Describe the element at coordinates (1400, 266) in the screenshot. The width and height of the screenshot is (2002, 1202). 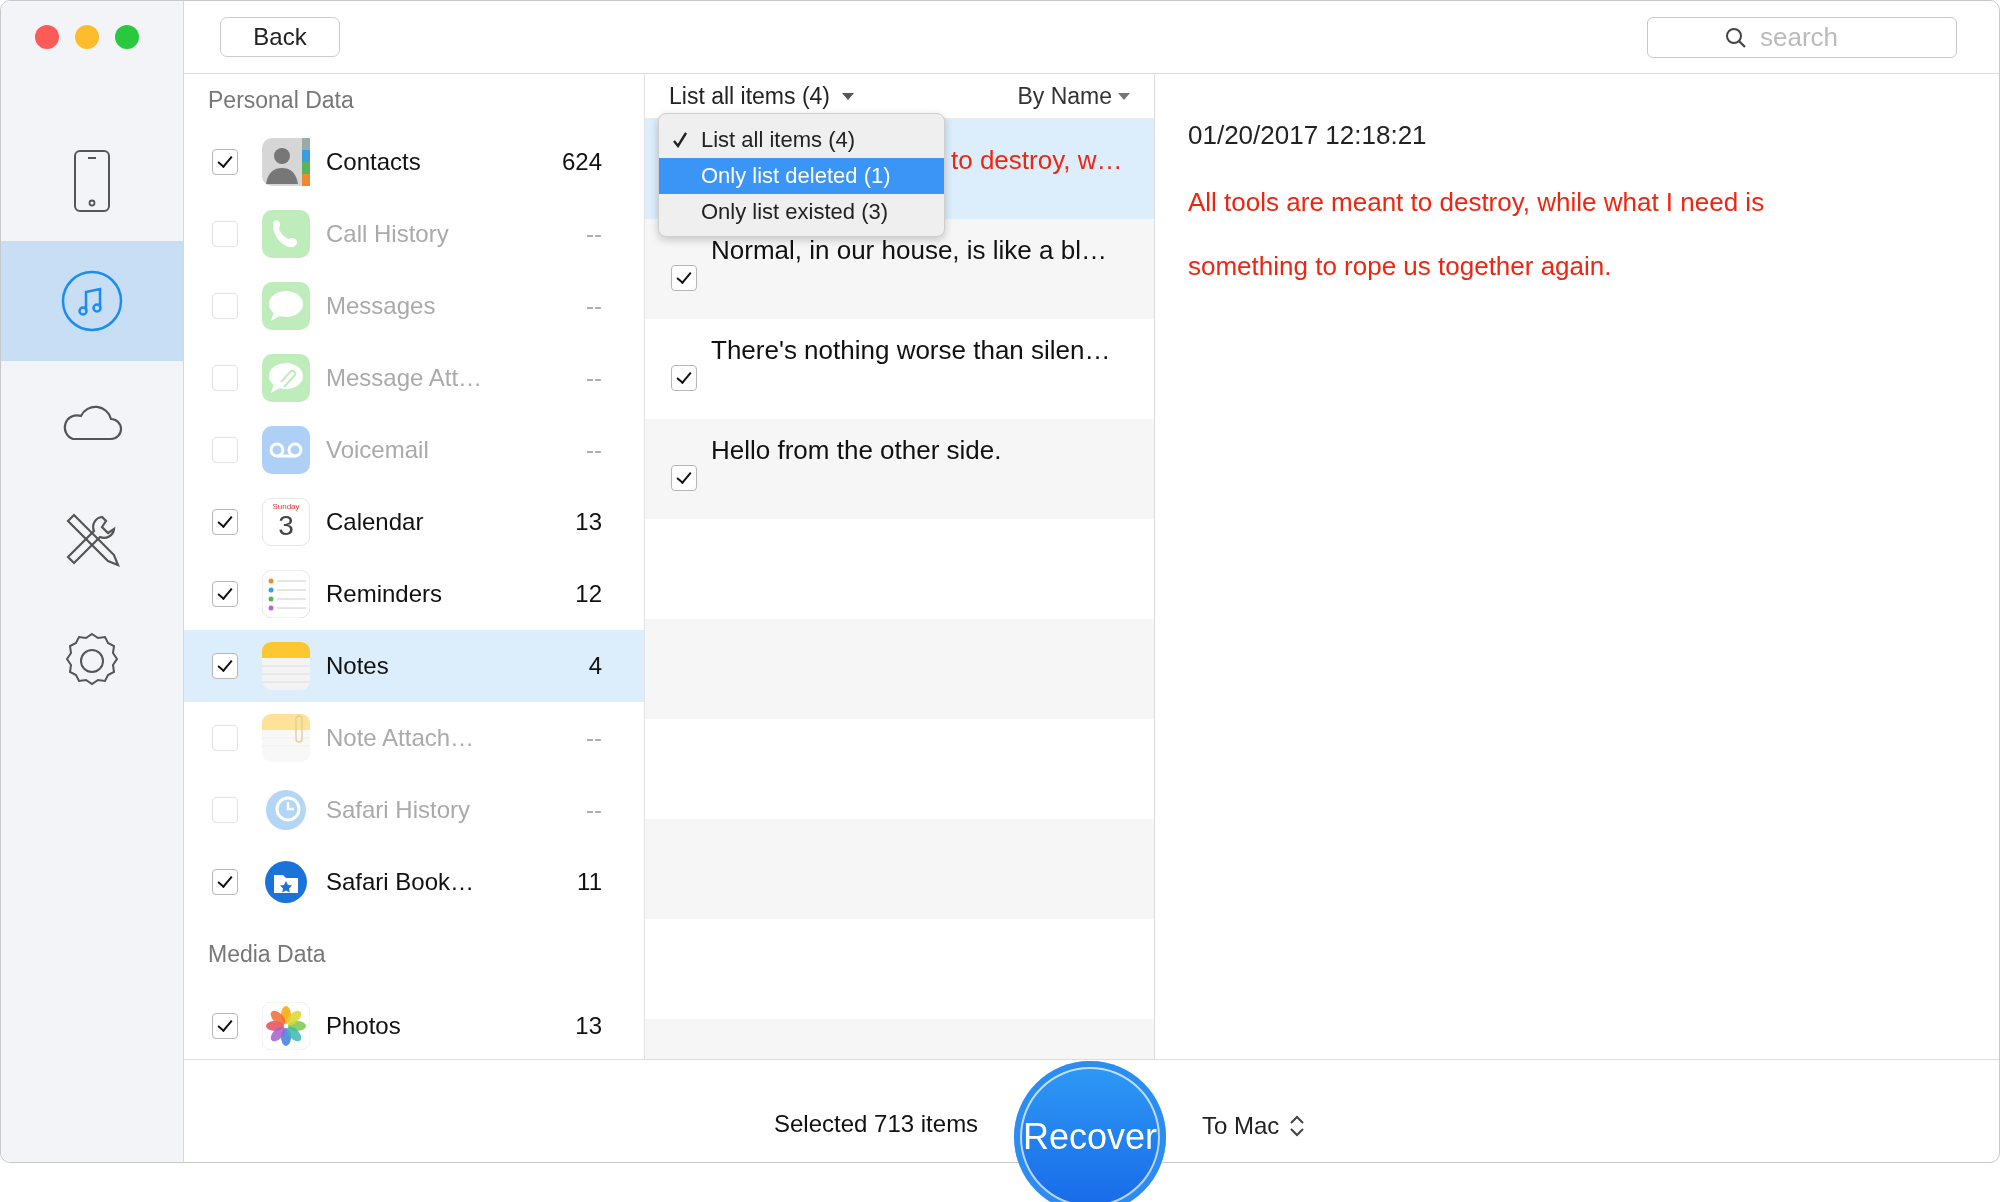
I see `note-text: something to rope us together again.` at that location.